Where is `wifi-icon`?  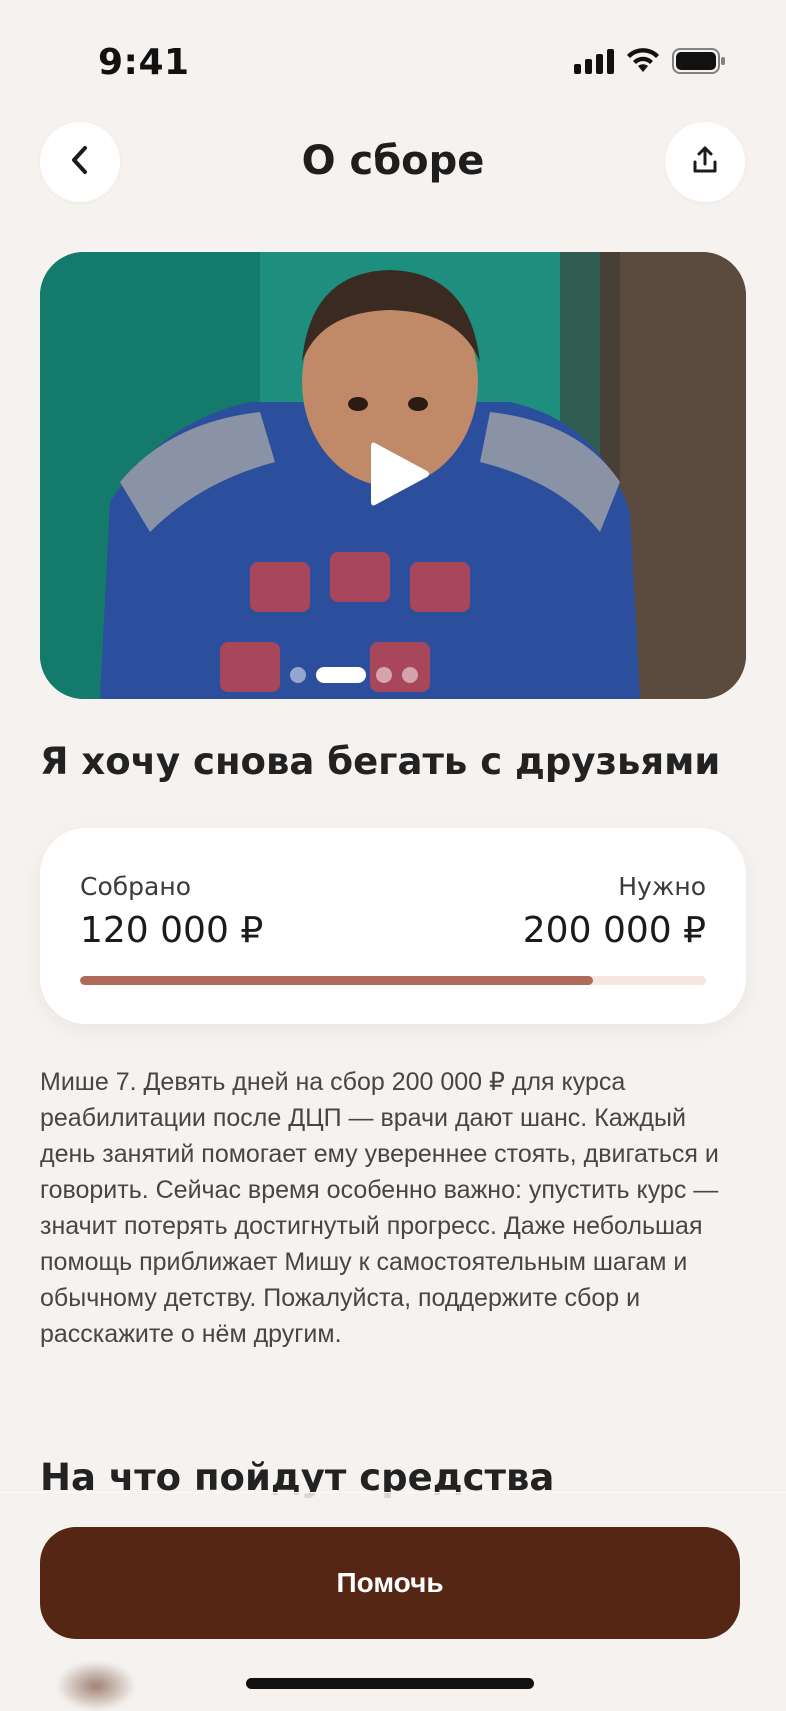
wifi-icon is located at coordinates (643, 61).